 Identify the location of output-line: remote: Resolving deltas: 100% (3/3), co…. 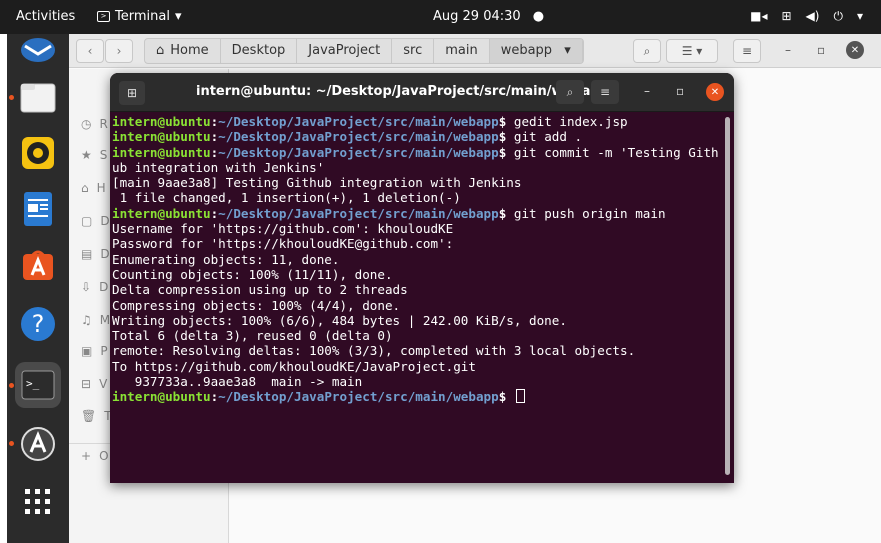
(417, 350).